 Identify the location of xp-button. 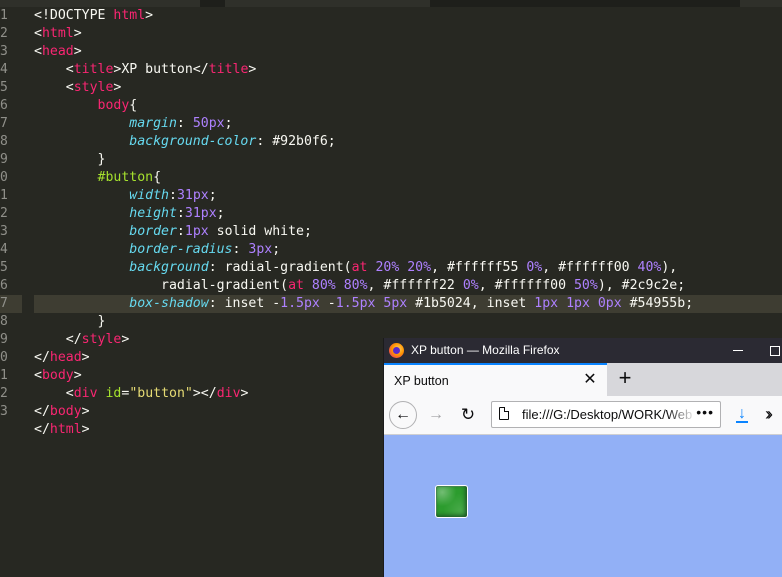
(451, 501).